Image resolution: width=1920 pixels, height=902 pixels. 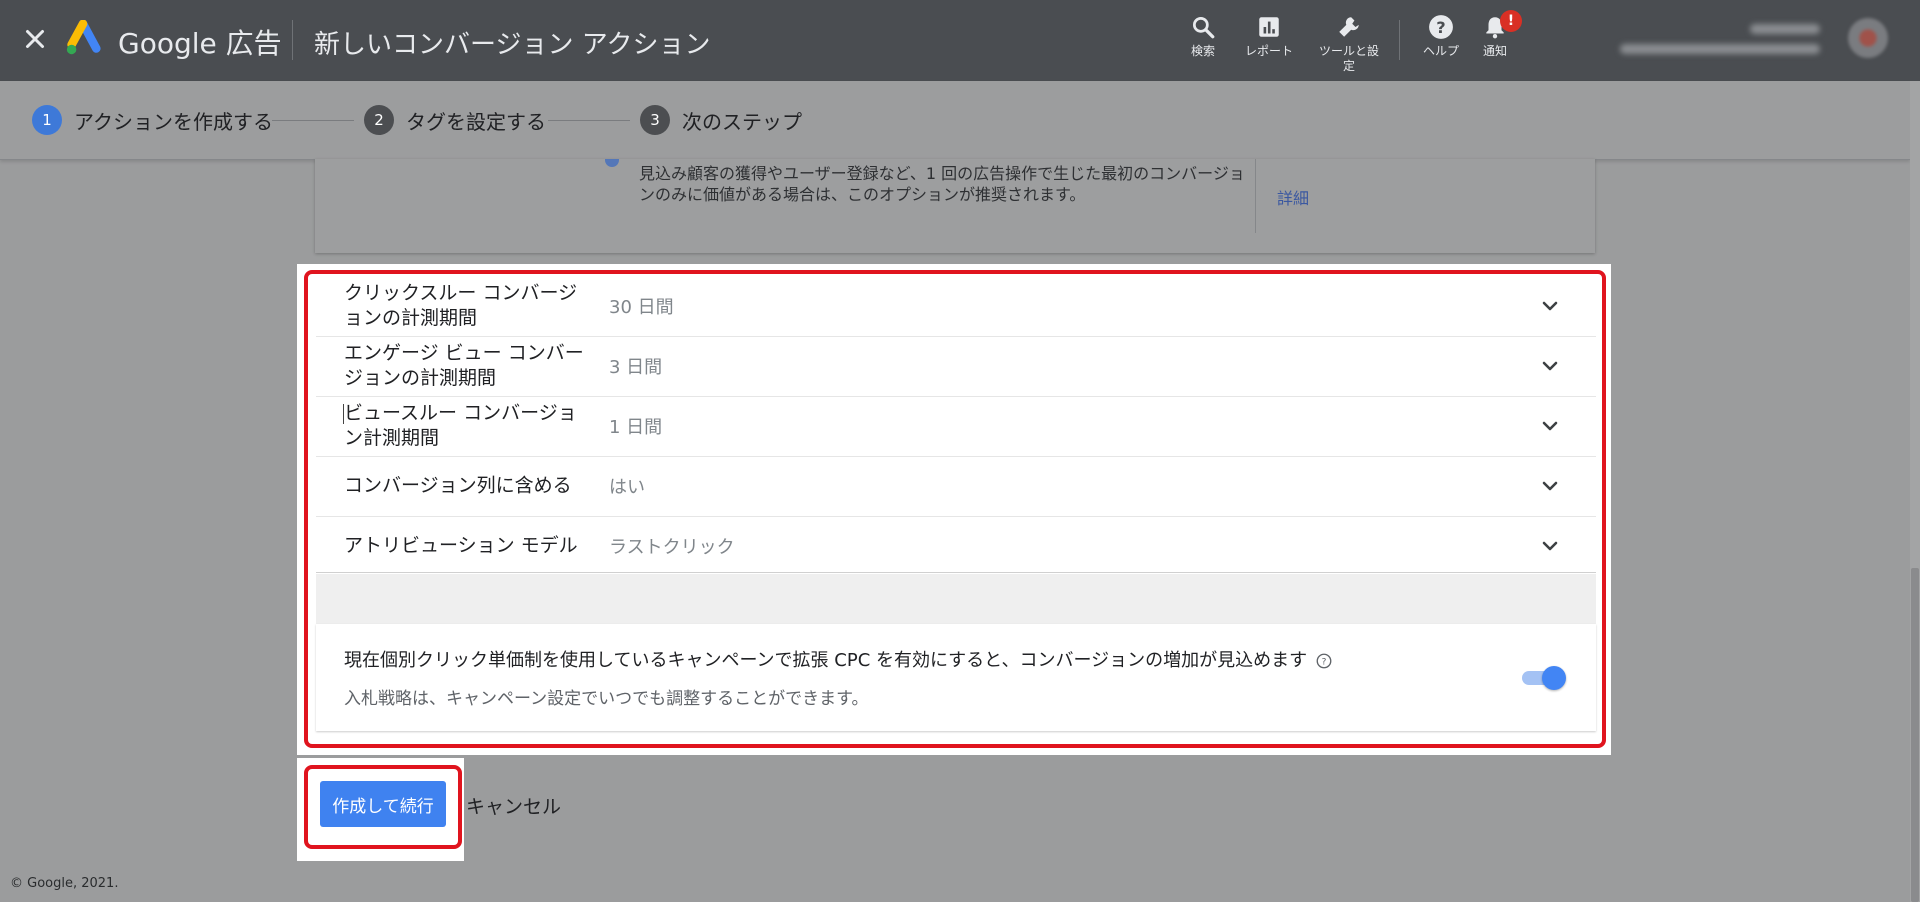 I want to click on step-create-action: 1 アクションを作成する, so click(x=152, y=120).